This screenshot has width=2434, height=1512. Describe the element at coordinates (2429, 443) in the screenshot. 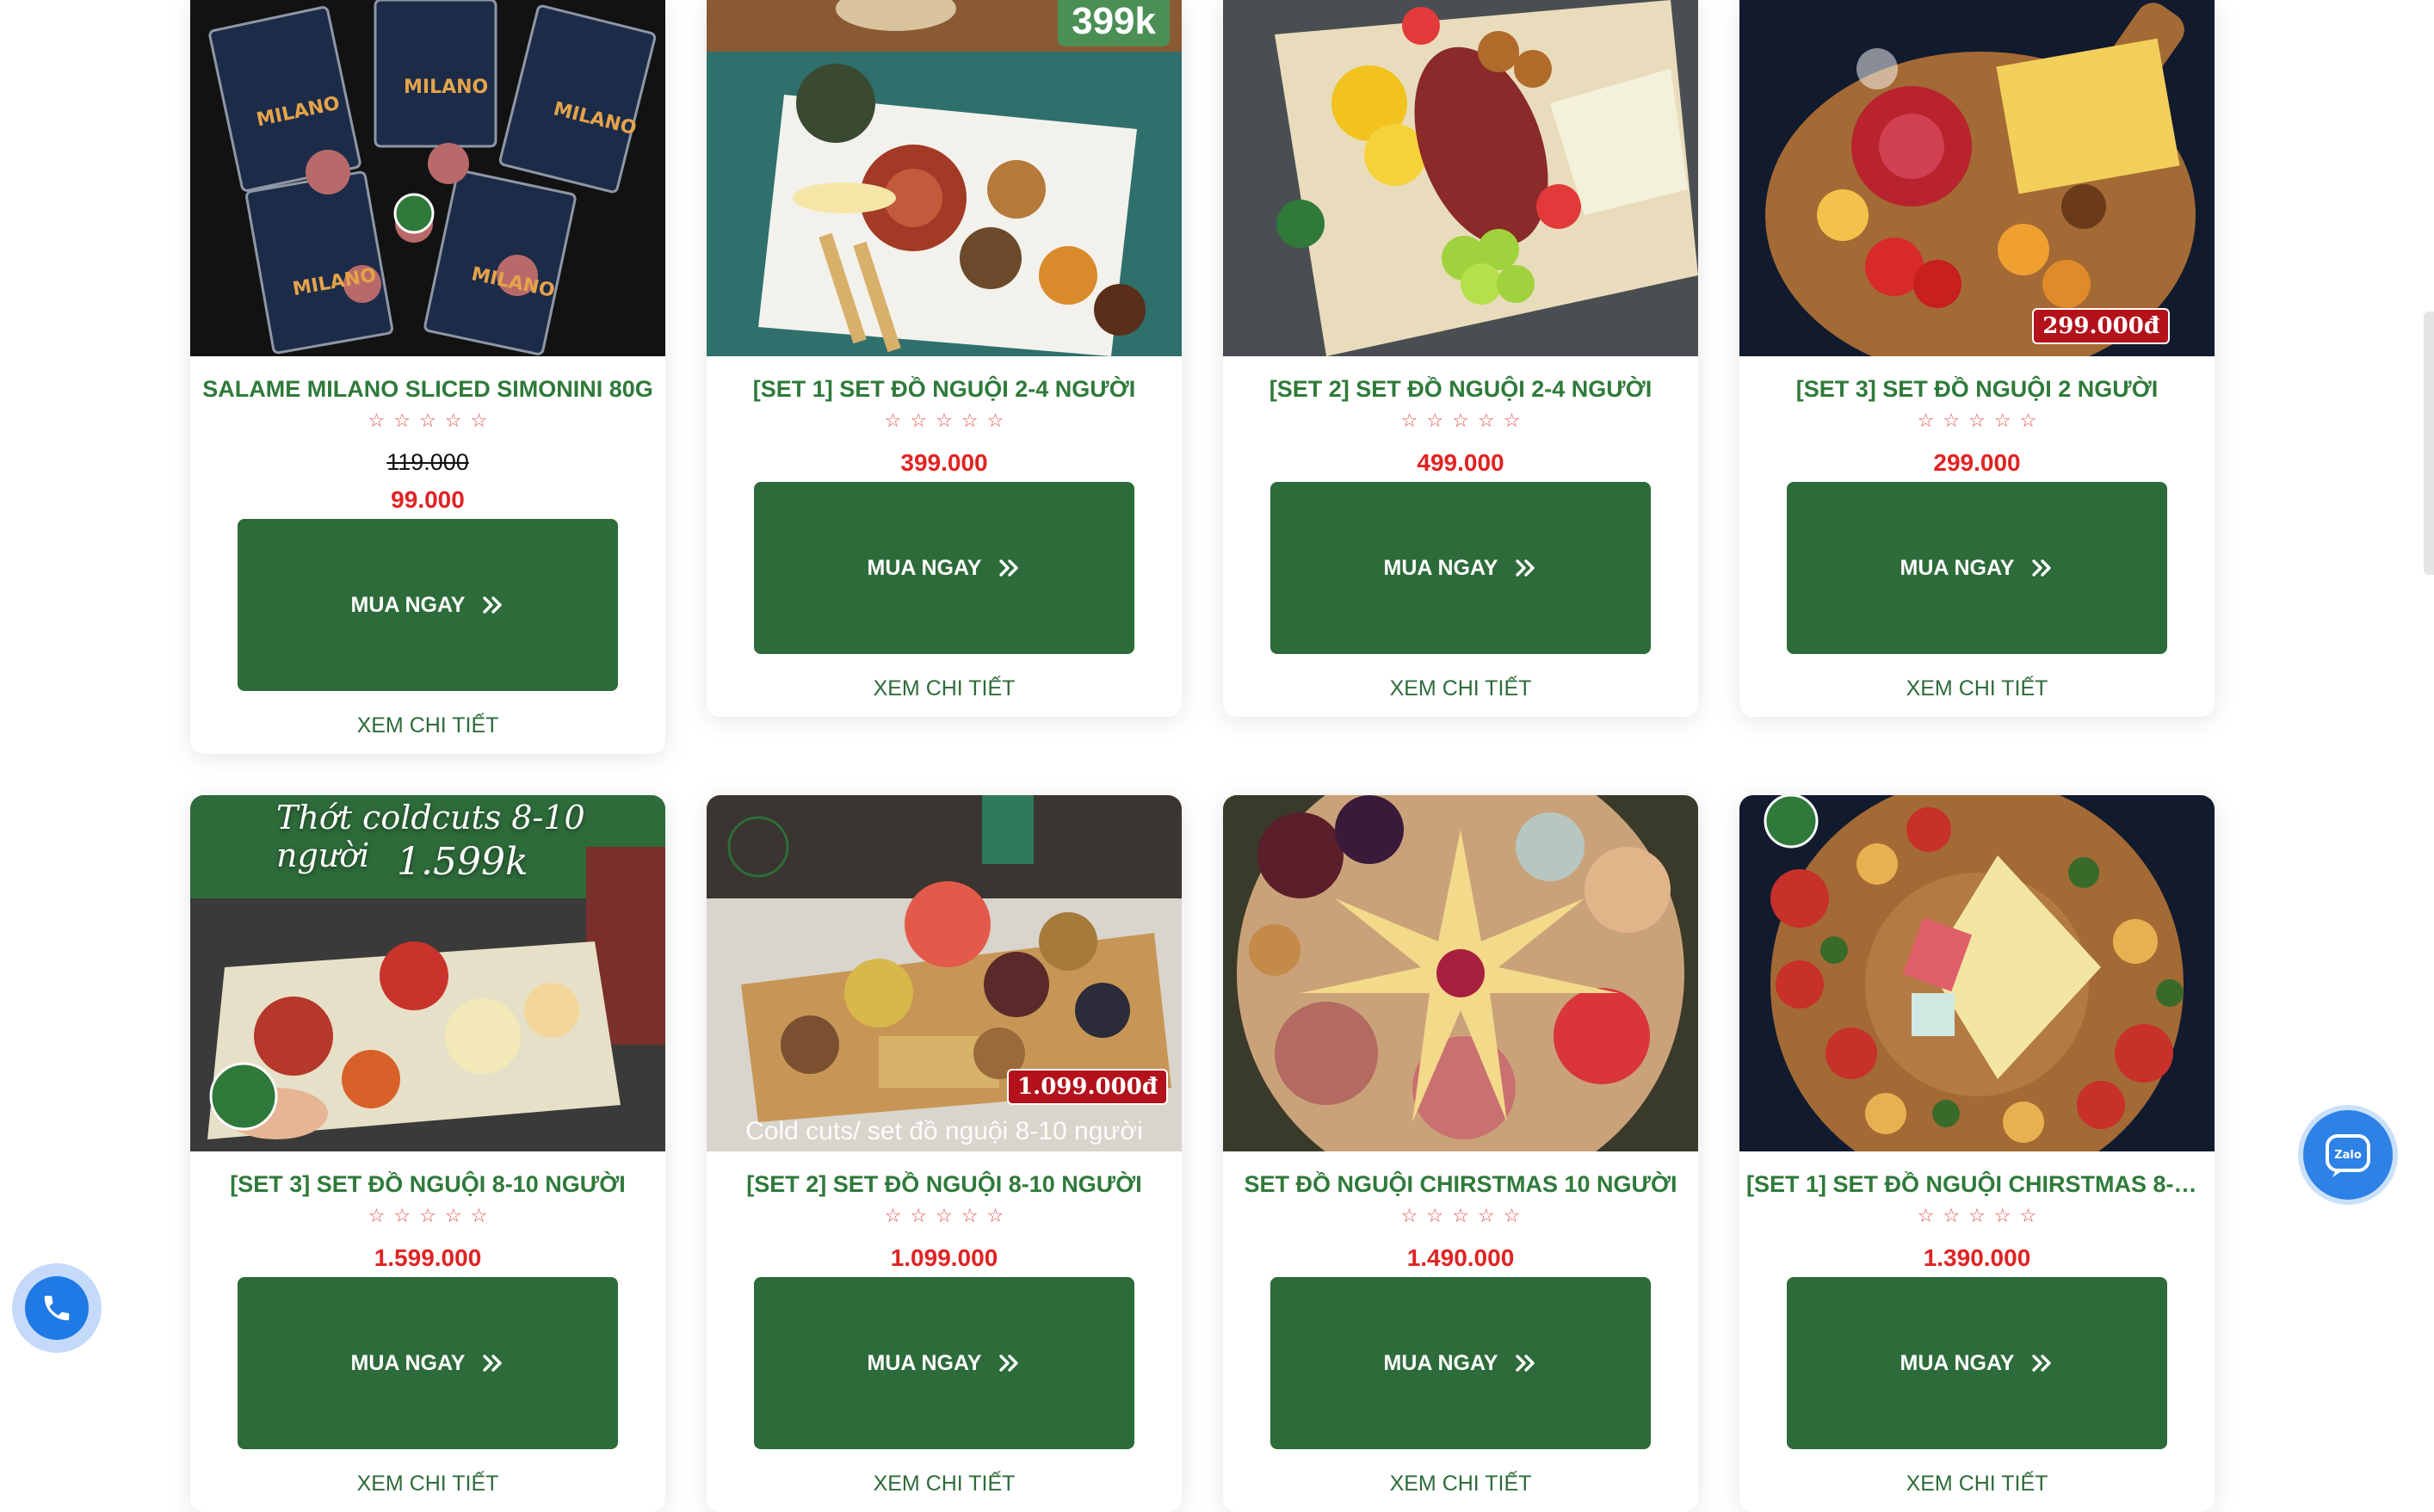

I see `scrollbar-thumb` at that location.